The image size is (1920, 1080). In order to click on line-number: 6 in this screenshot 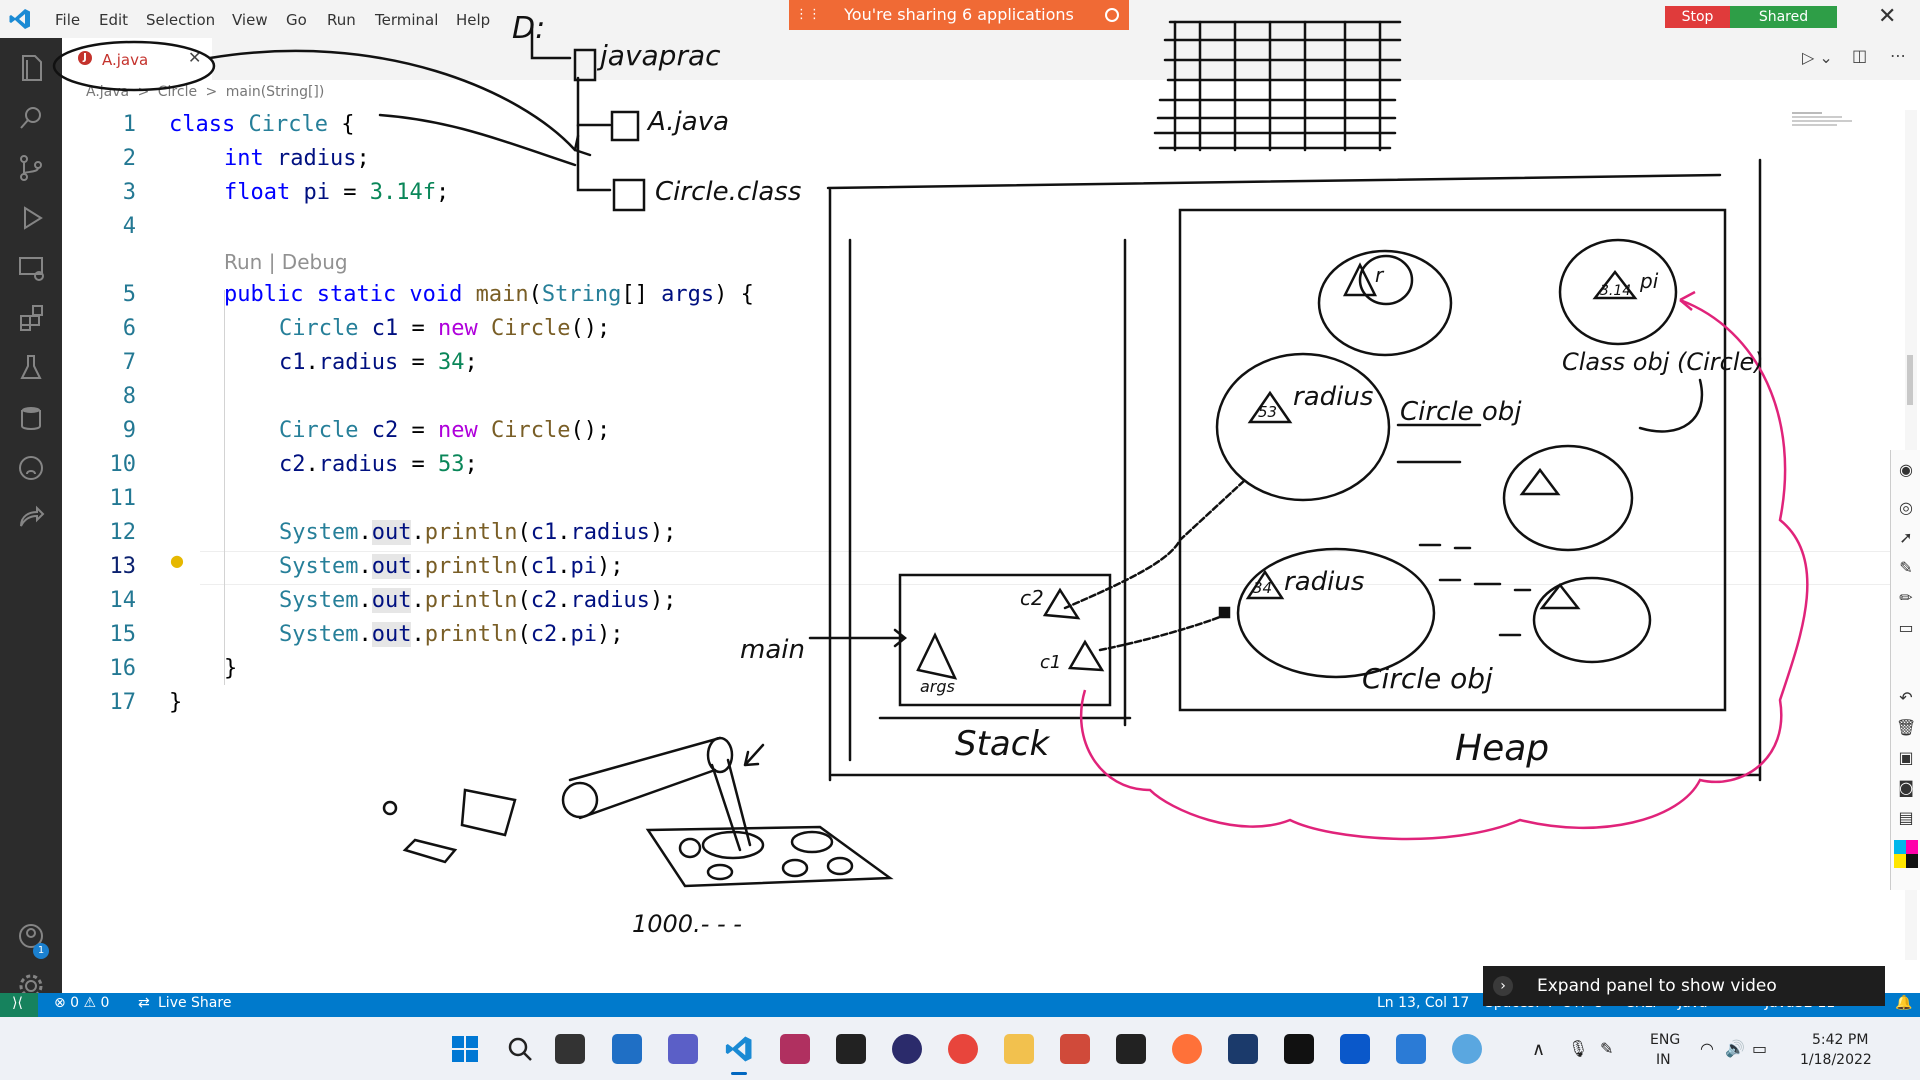, I will do `click(129, 328)`.